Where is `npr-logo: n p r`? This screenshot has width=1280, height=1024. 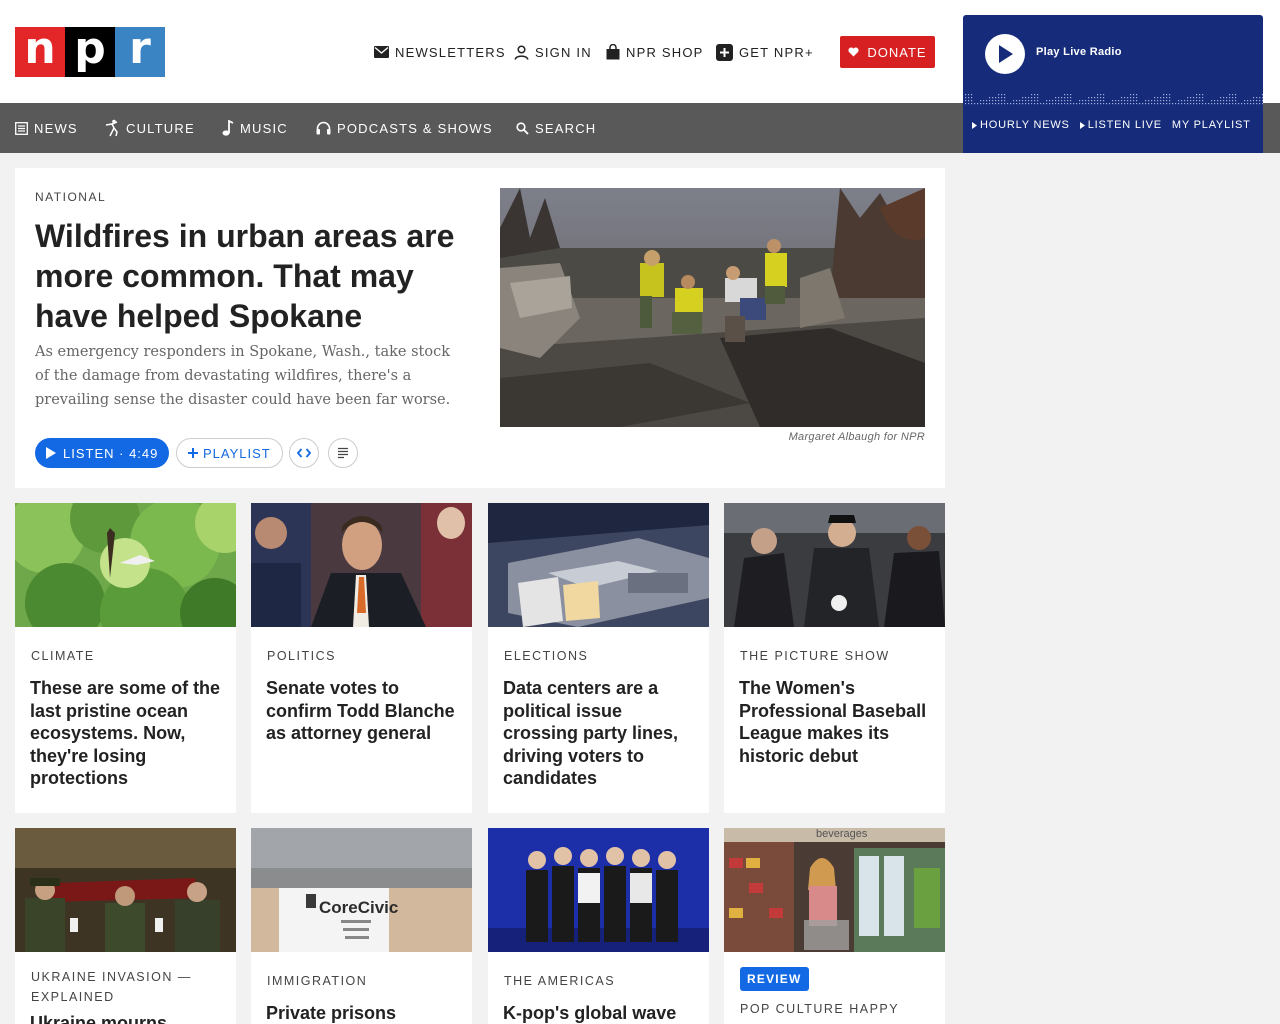
npr-logo: n p r is located at coordinates (90, 52).